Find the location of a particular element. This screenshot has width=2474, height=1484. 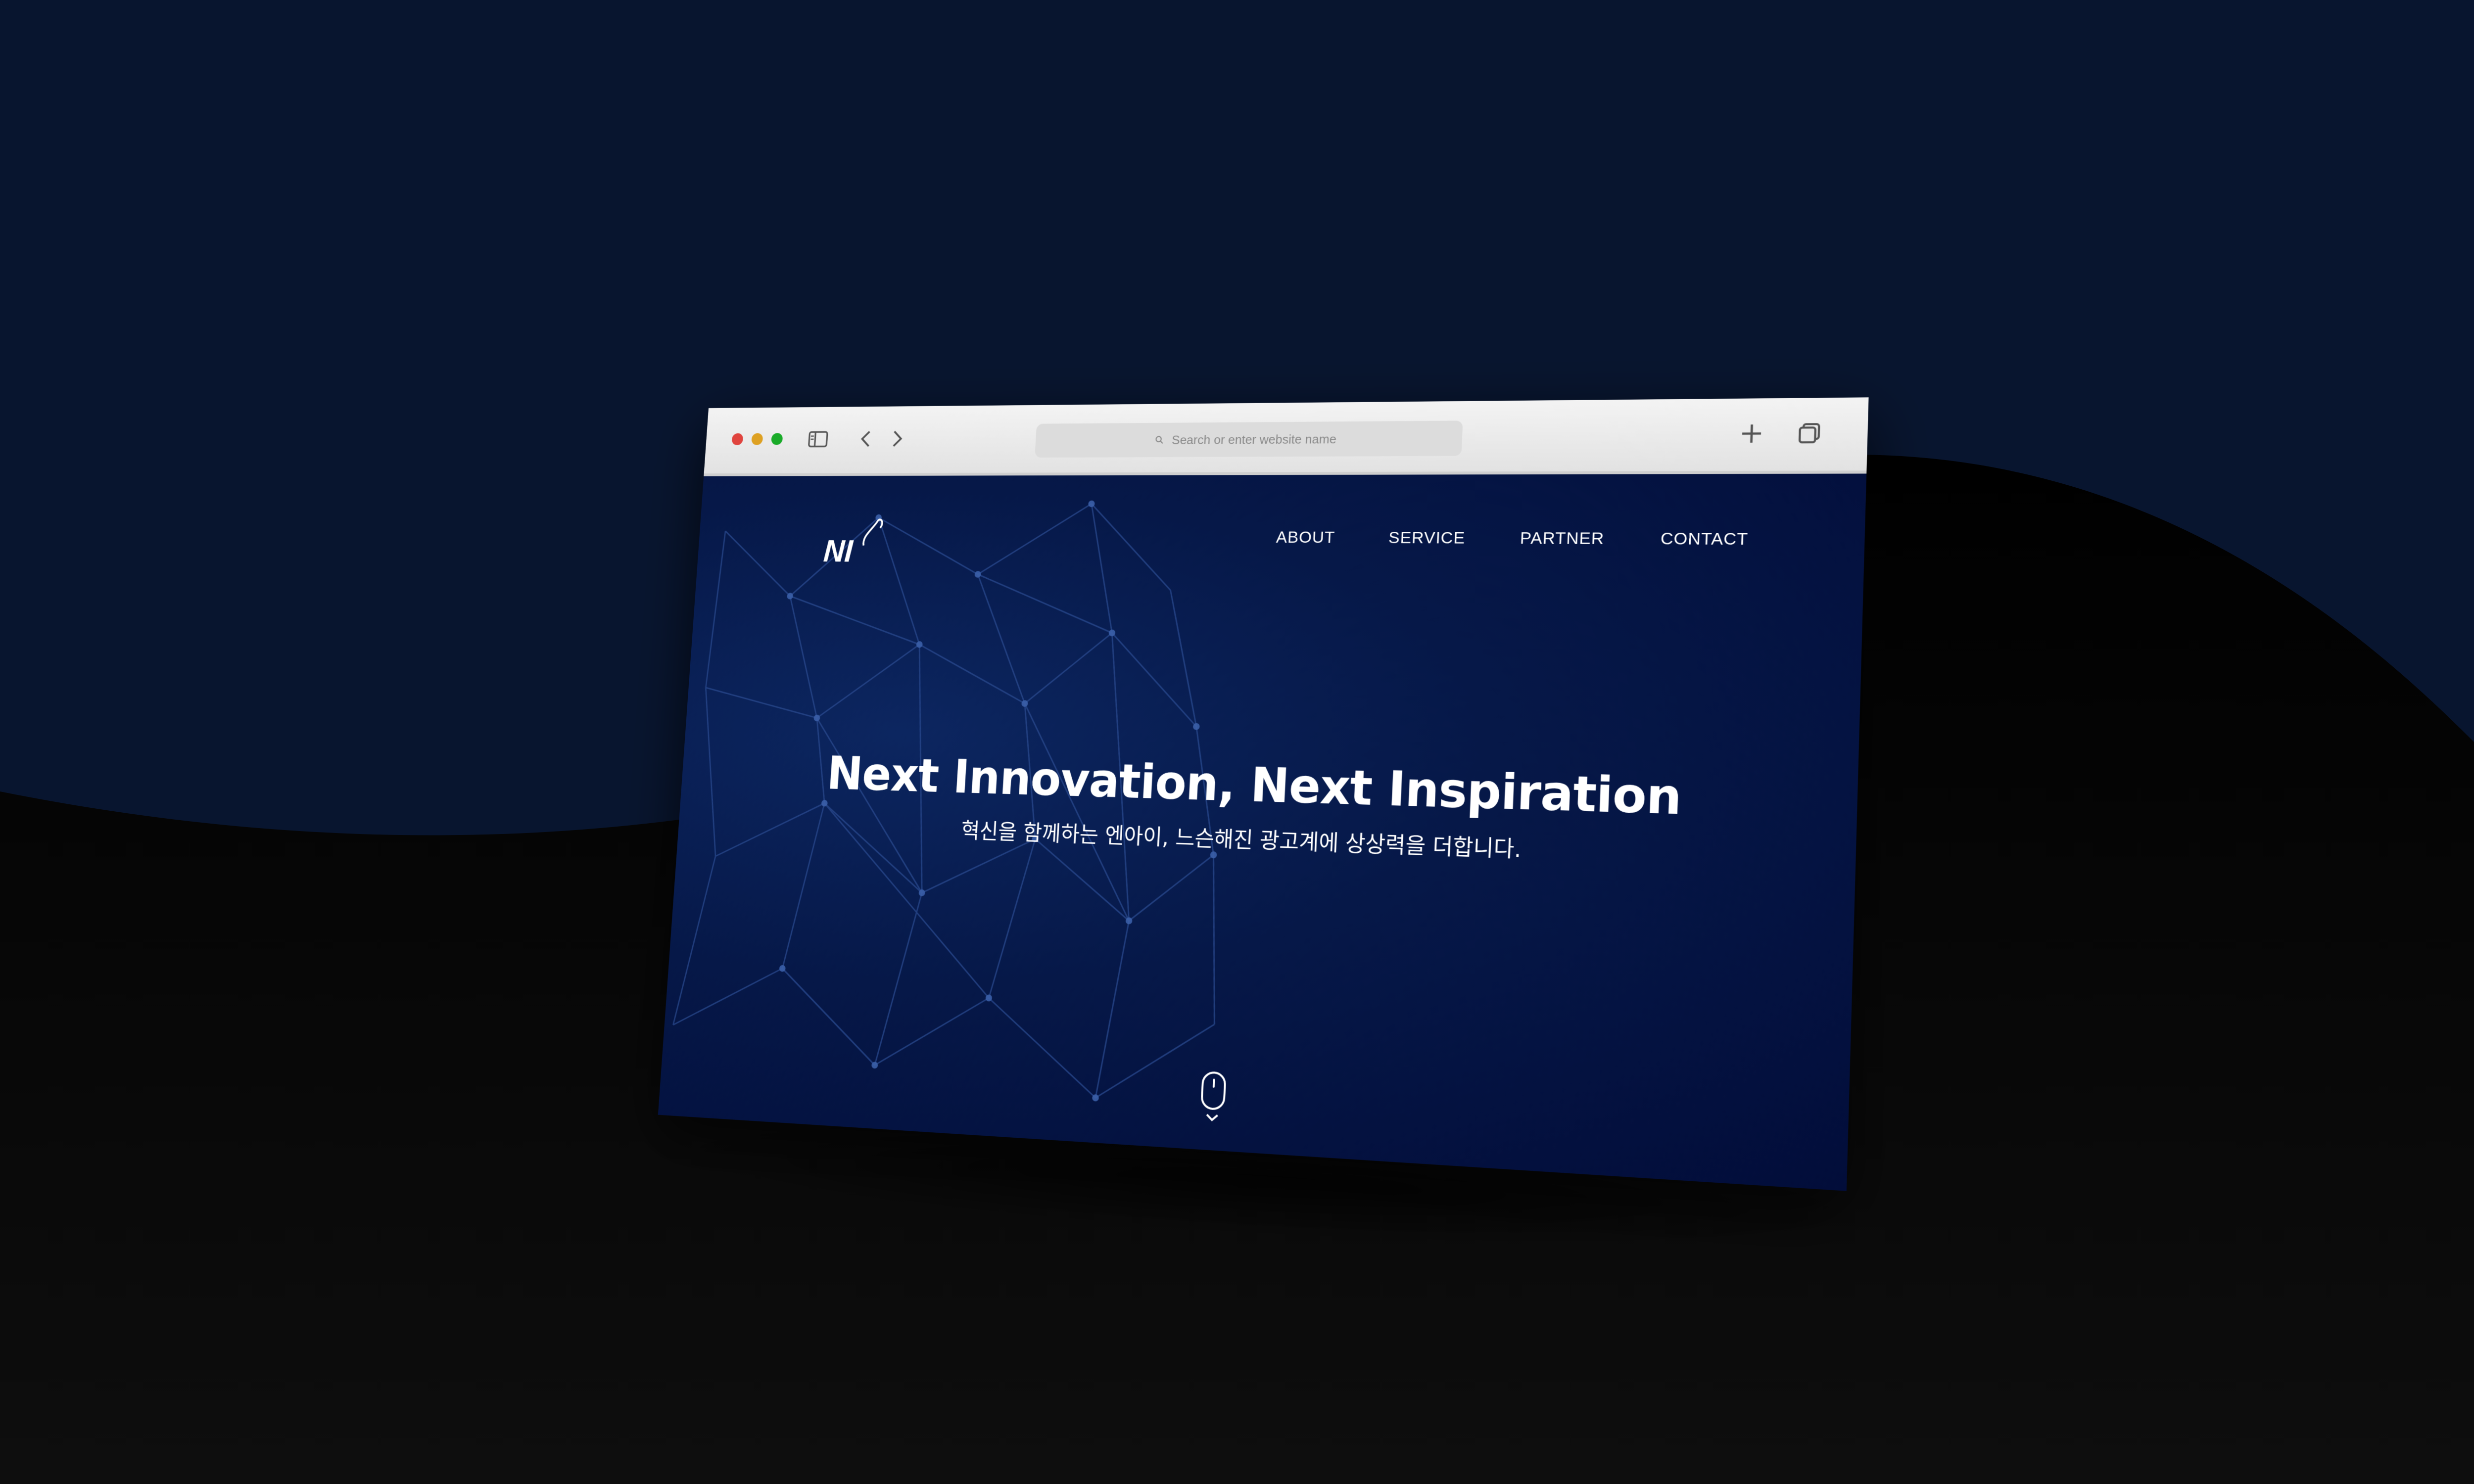

minimize-light is located at coordinates (757, 439).